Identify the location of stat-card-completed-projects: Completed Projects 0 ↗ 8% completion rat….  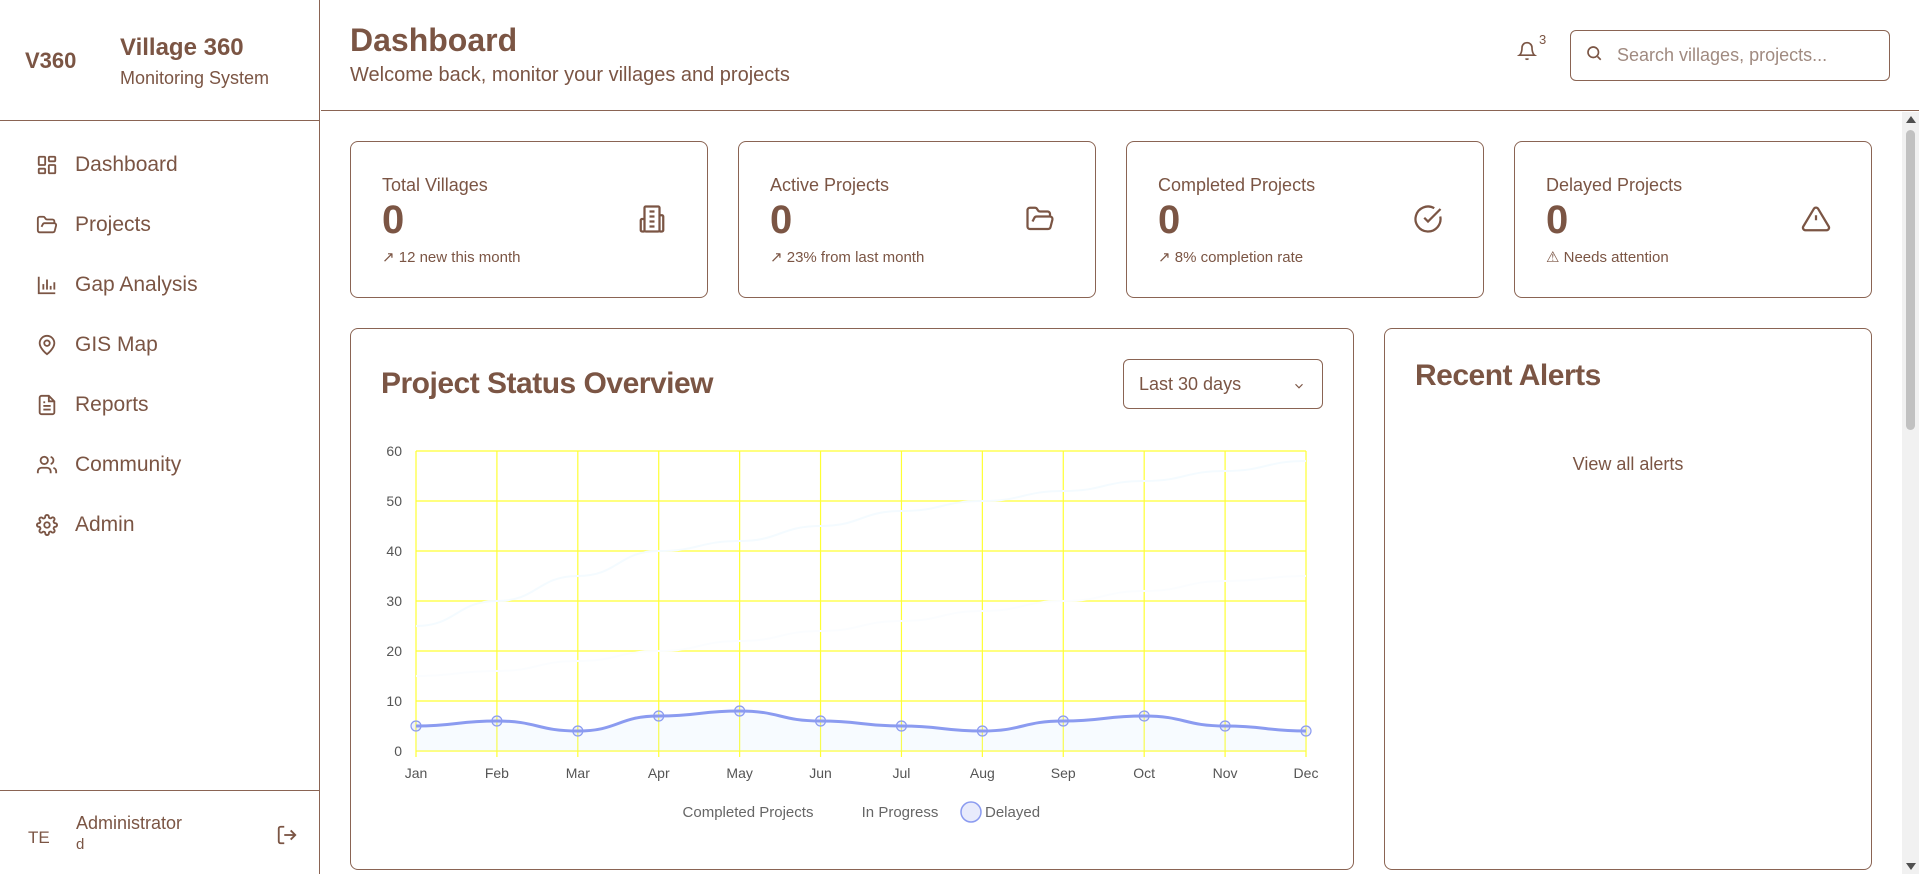
(1305, 219).